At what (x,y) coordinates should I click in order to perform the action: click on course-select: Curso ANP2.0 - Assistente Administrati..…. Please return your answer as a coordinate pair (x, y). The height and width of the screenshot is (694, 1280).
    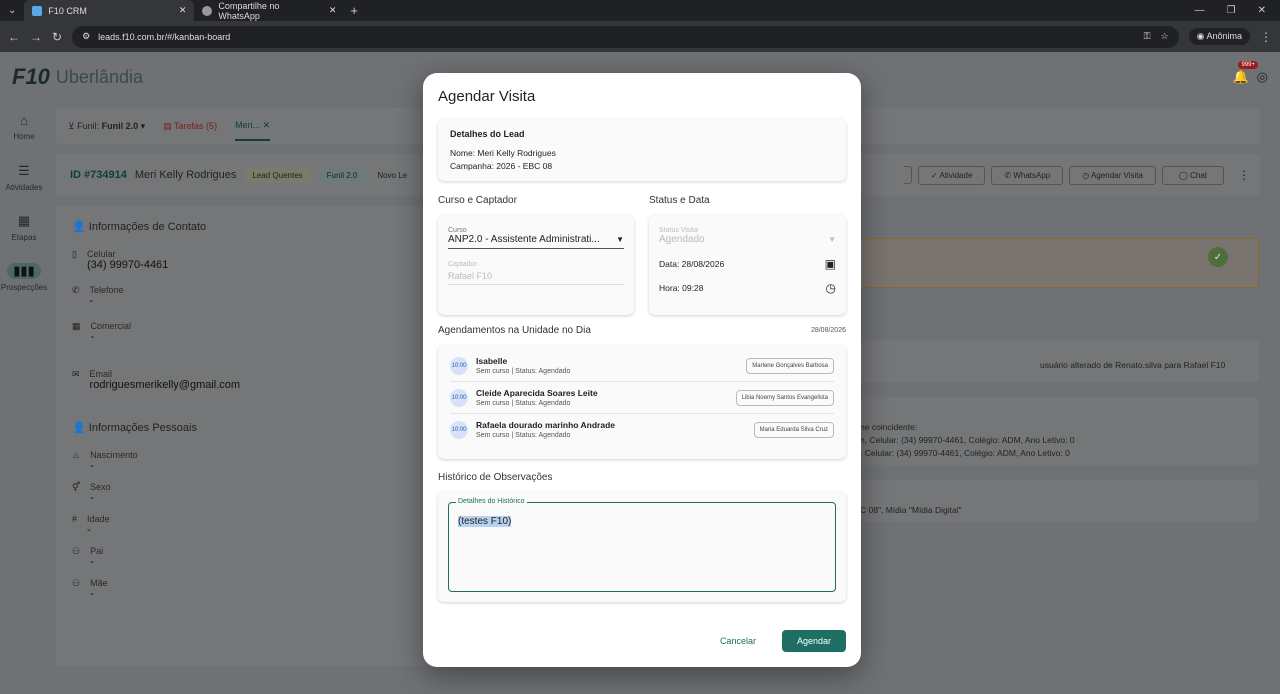
    Looking at the image, I should click on (536, 238).